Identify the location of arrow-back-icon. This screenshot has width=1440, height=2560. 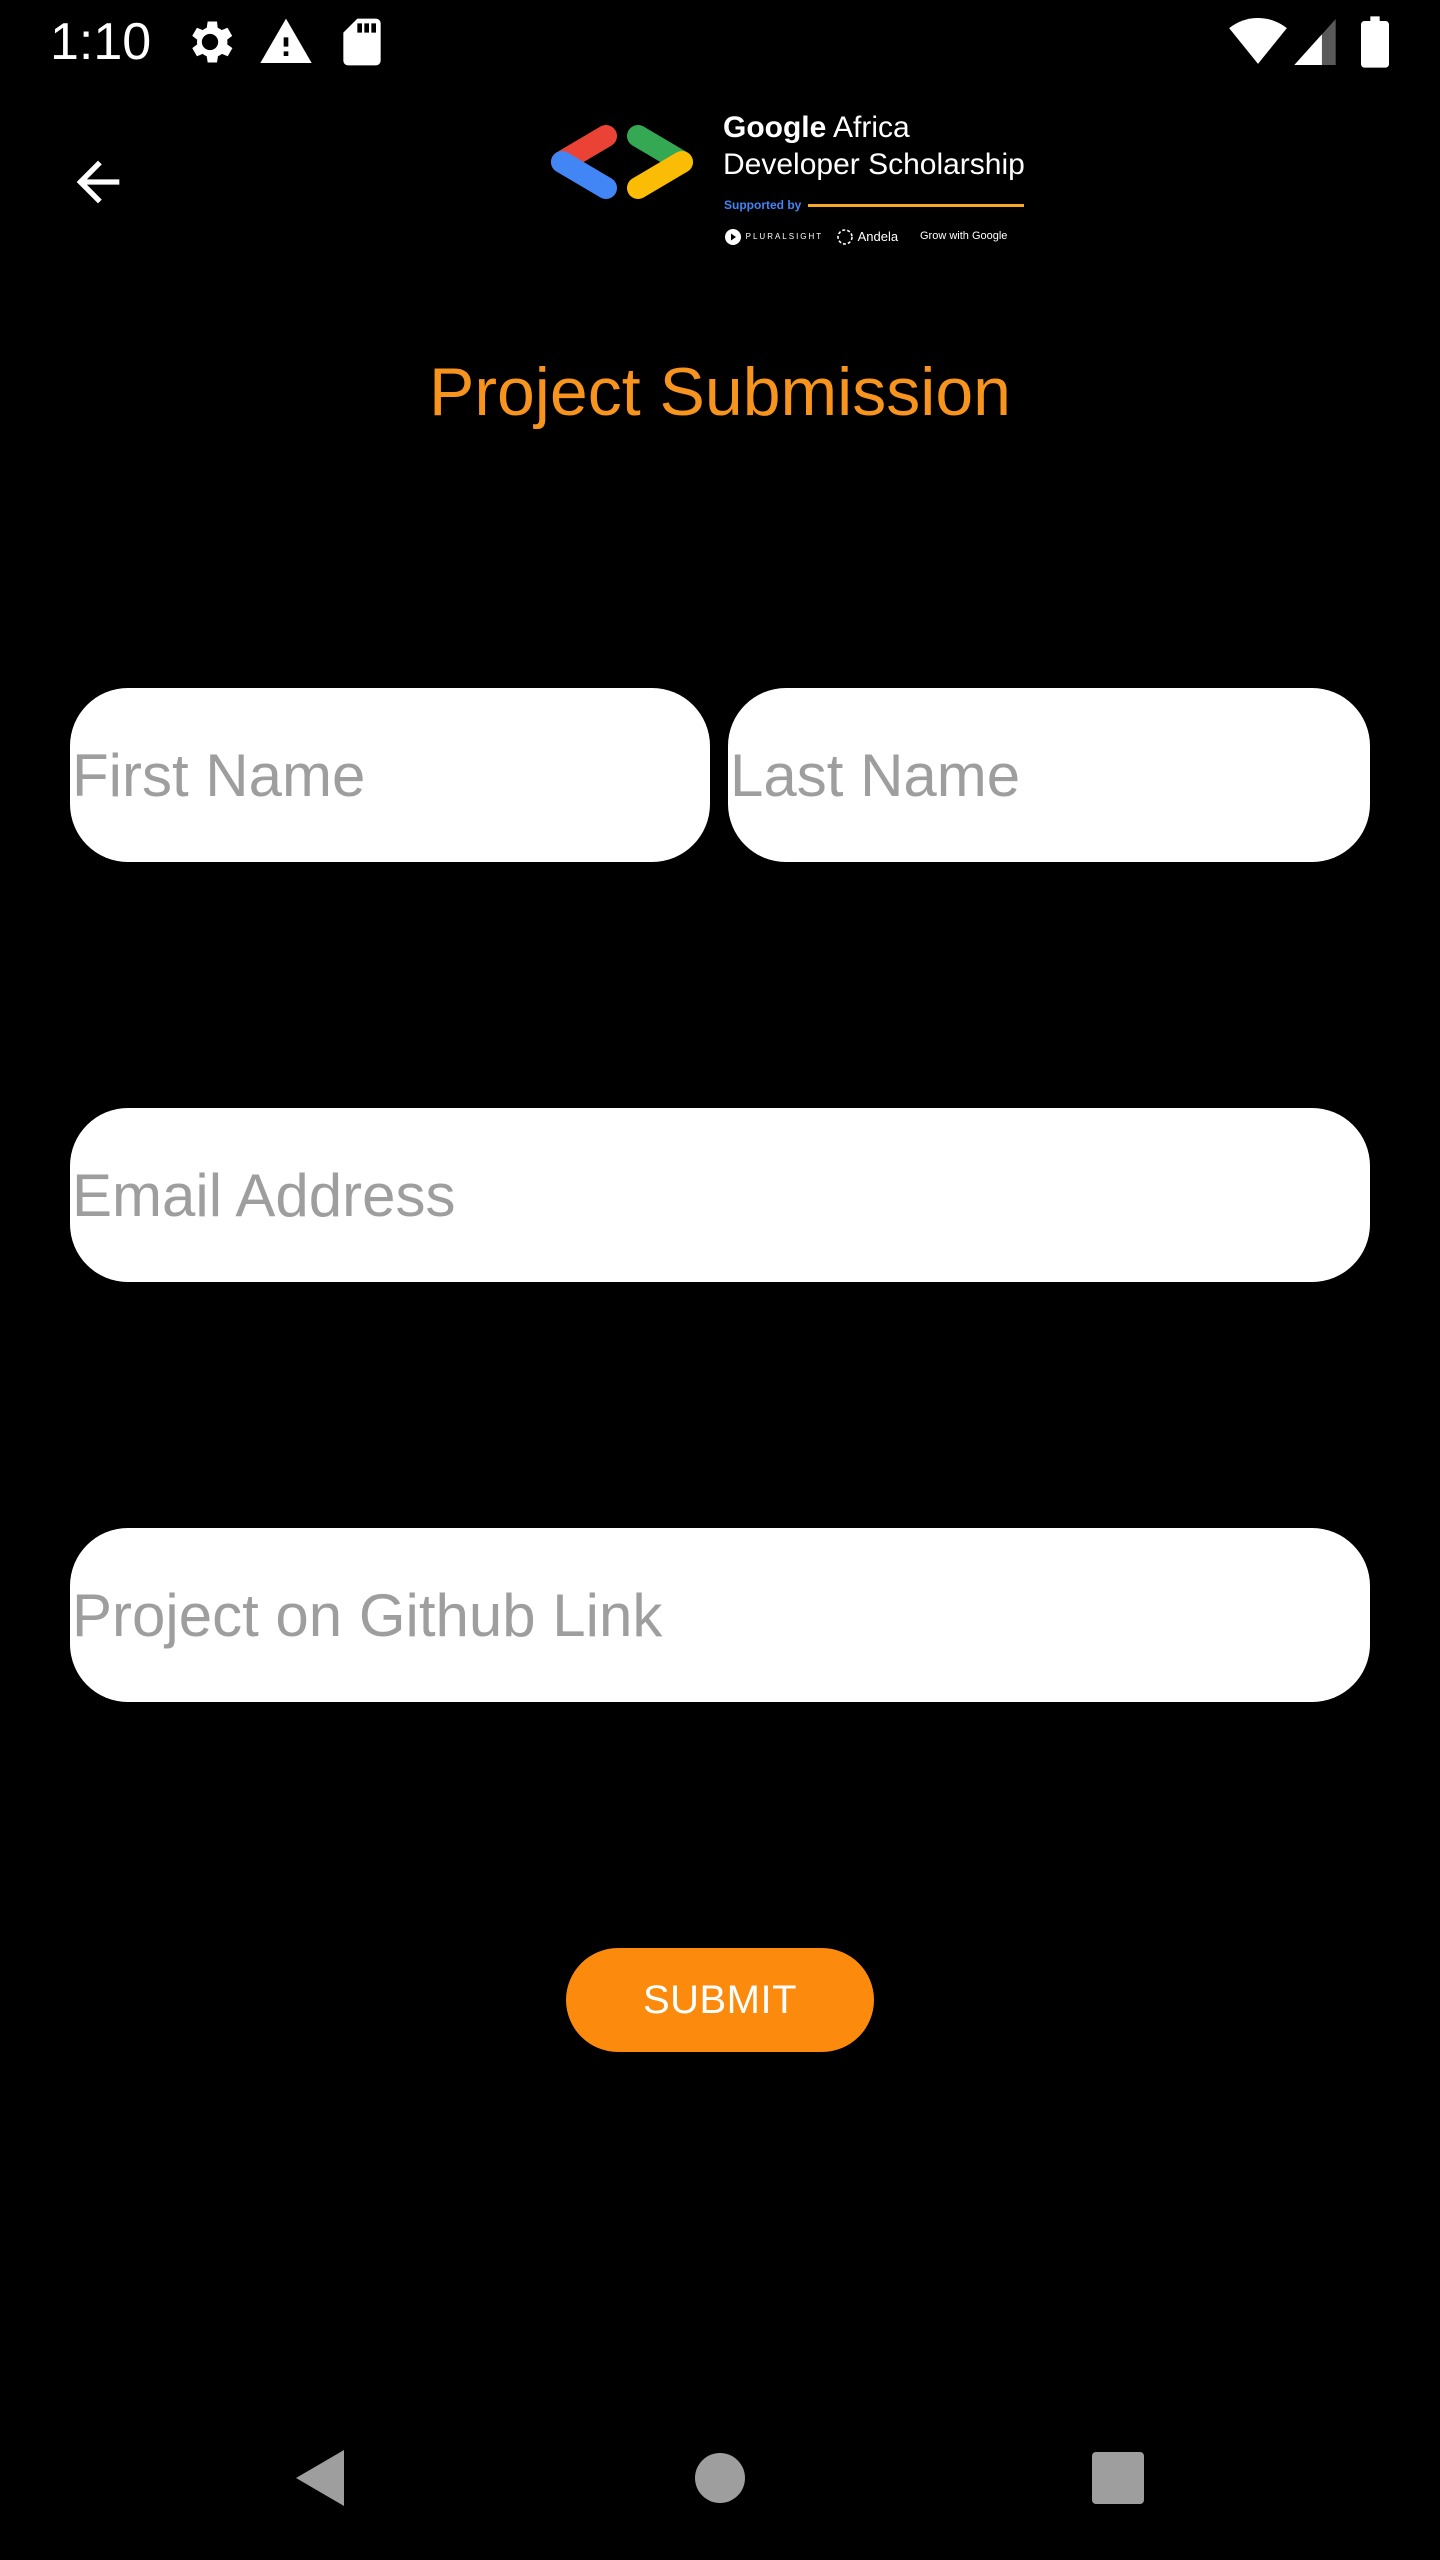
(98, 184).